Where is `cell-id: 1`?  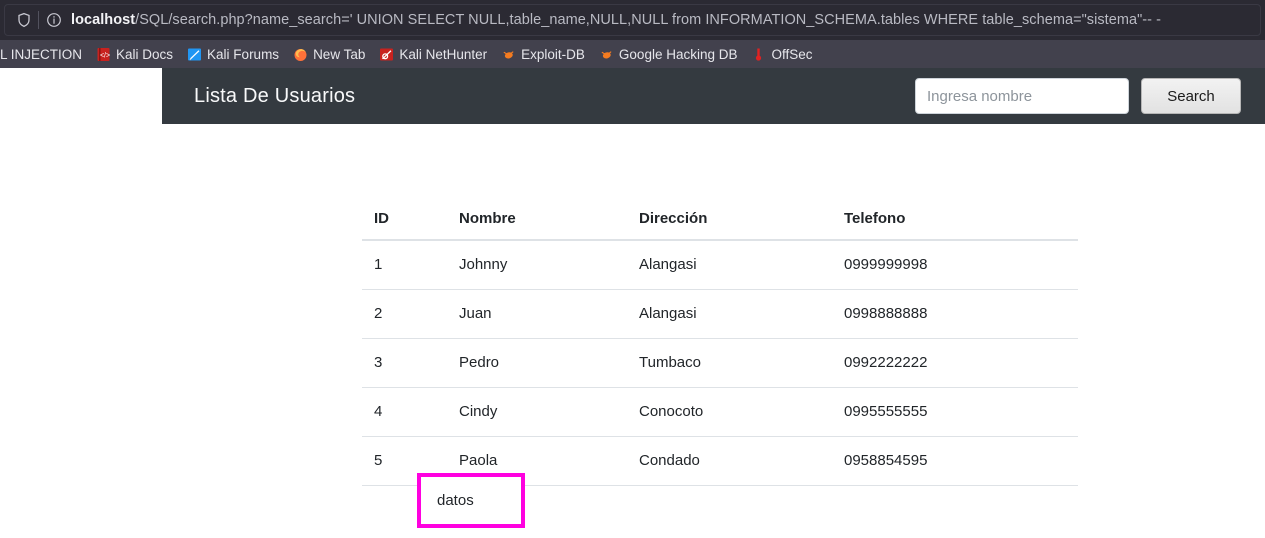
cell-id: 1 is located at coordinates (404, 264).